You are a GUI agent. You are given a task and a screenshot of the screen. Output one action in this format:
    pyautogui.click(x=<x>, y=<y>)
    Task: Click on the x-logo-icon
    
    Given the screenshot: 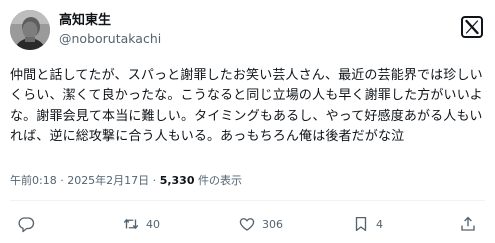 What is the action you would take?
    pyautogui.click(x=472, y=27)
    